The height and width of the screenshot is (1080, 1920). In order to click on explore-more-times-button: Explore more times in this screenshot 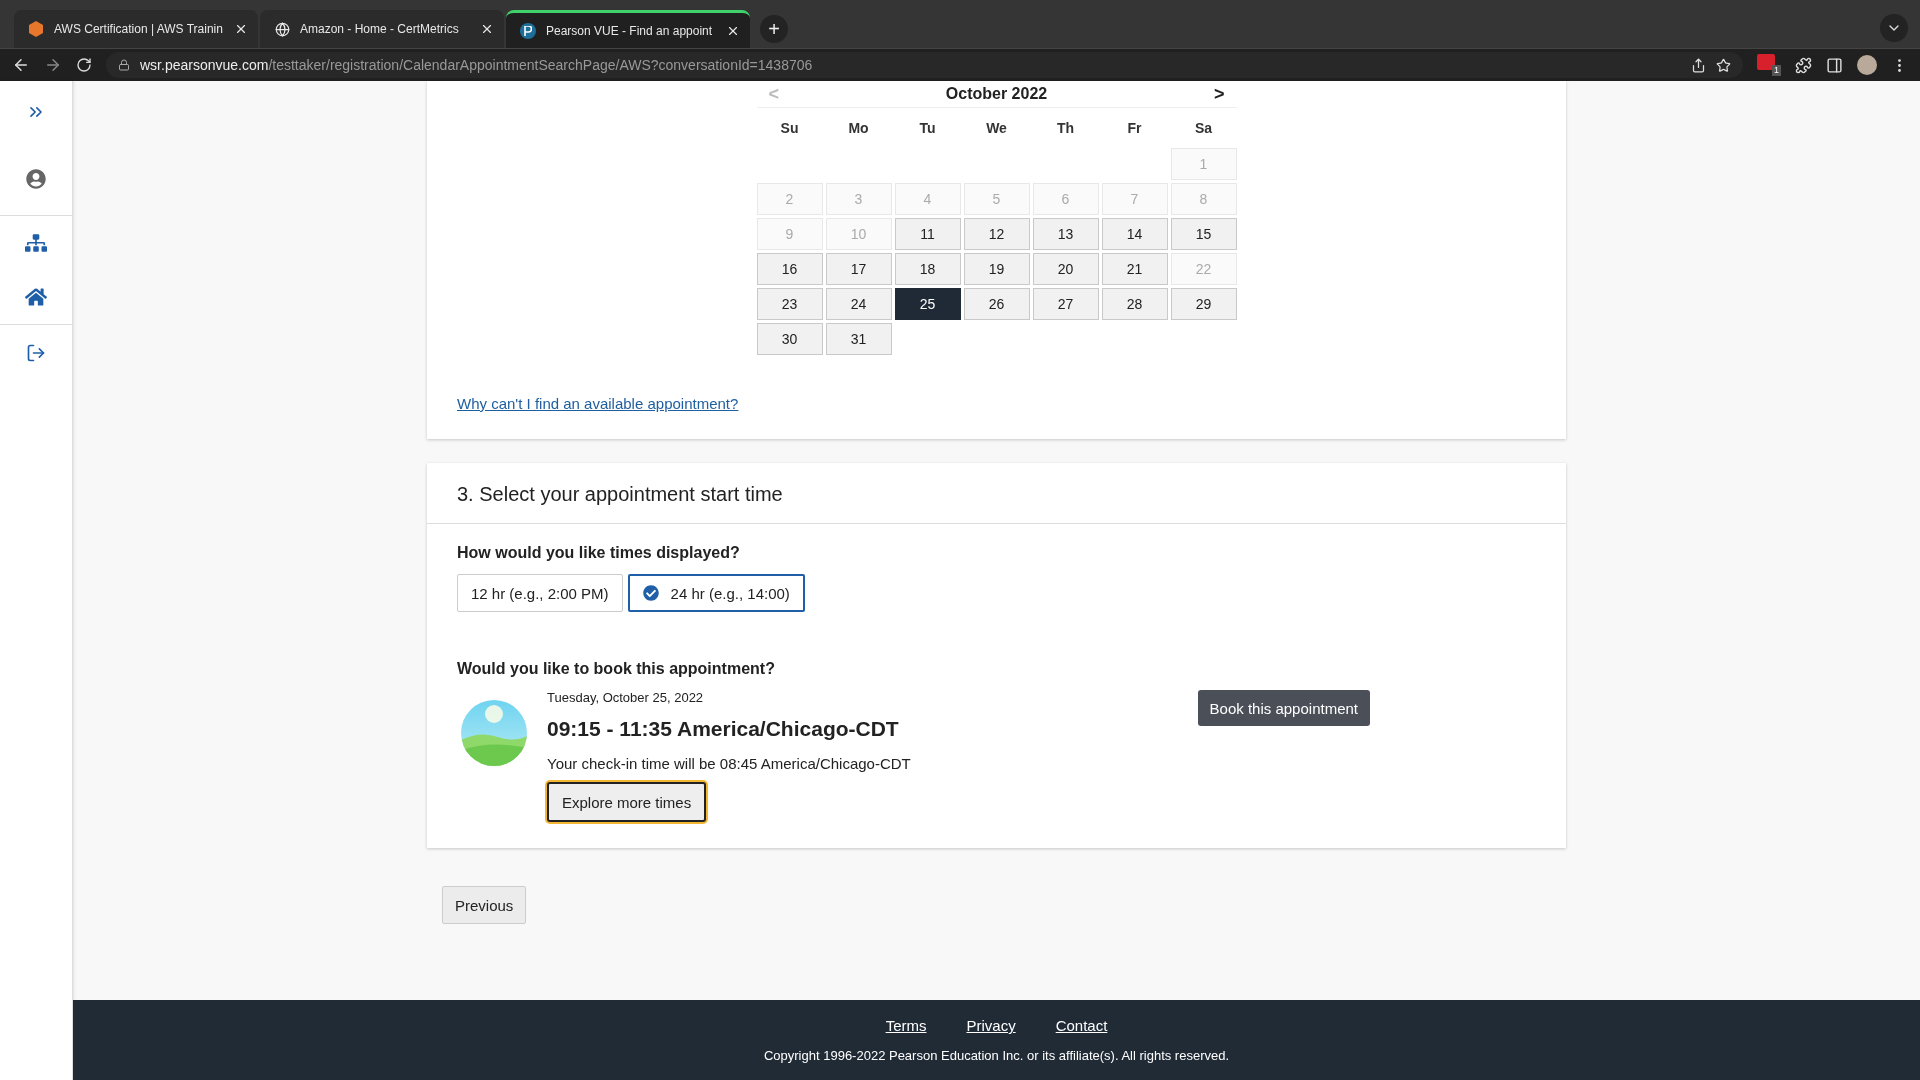, I will do `click(627, 802)`.